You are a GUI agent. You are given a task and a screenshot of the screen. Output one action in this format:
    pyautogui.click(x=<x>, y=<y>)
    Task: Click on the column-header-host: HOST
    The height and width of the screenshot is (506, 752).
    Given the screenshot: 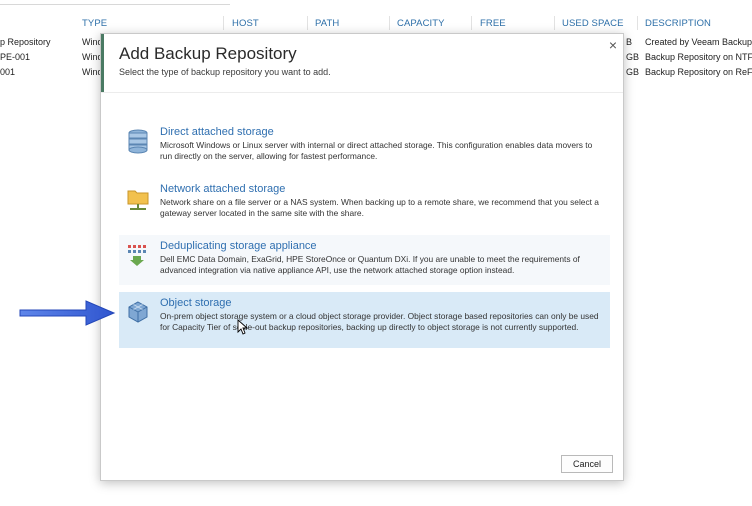 What is the action you would take?
    pyautogui.click(x=245, y=23)
    